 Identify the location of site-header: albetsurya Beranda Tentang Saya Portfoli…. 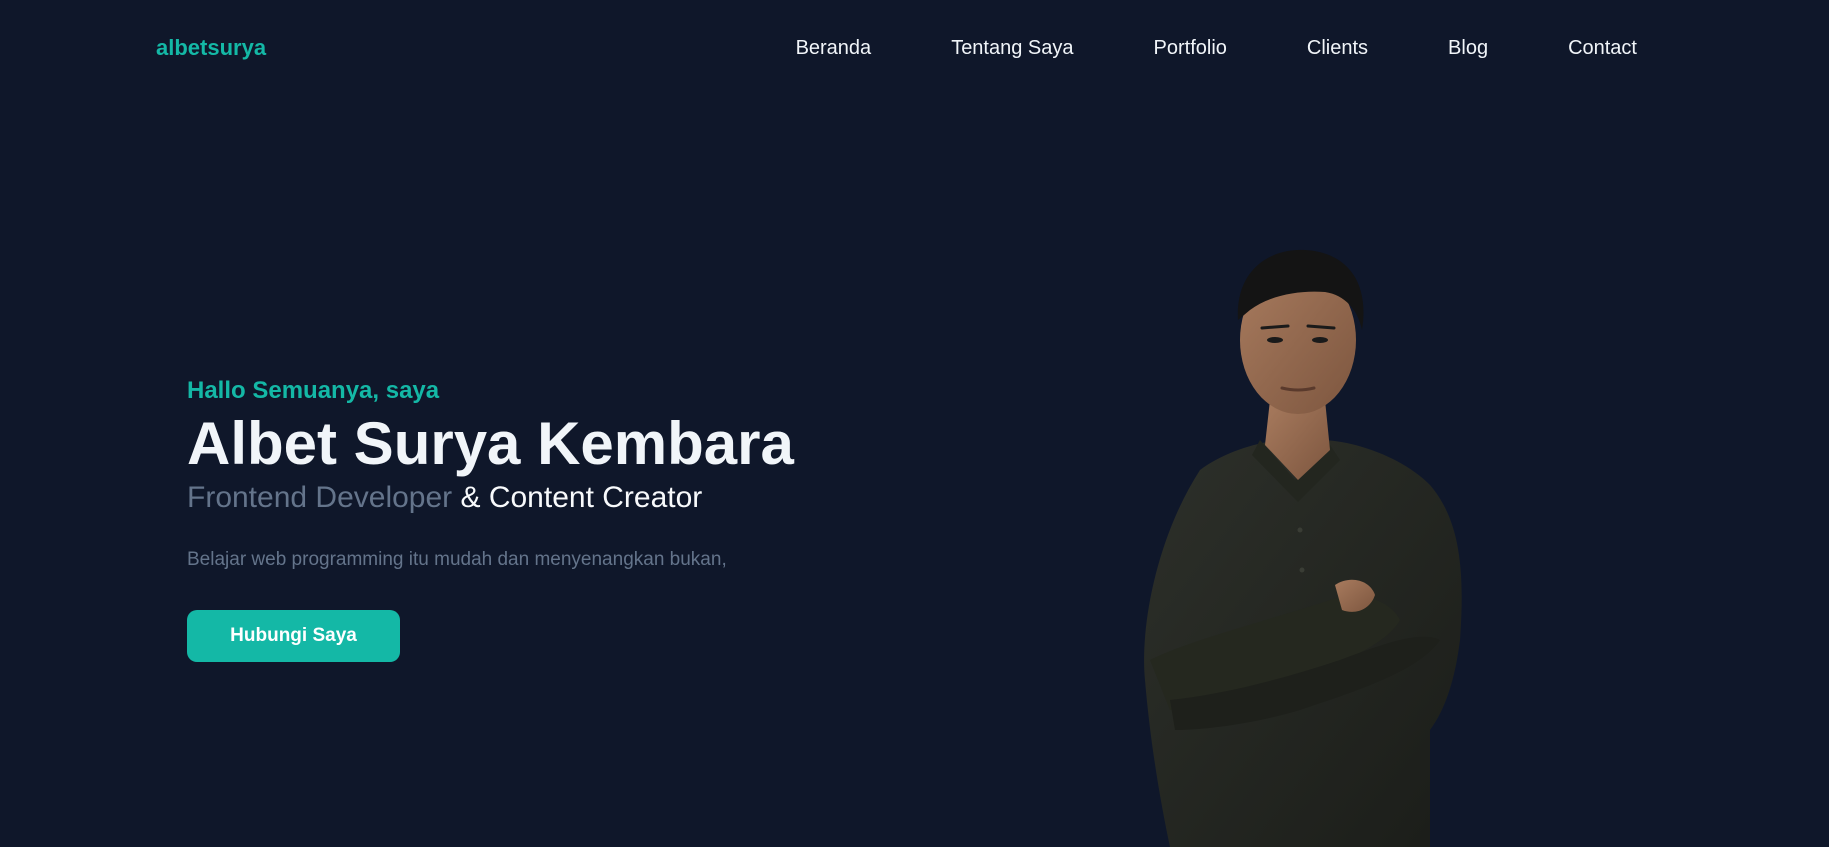
(914, 48).